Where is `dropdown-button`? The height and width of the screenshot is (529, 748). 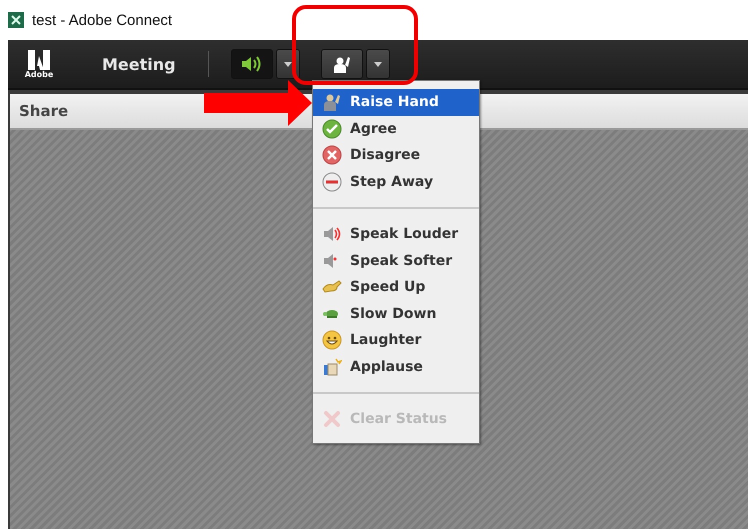
dropdown-button is located at coordinates (378, 64).